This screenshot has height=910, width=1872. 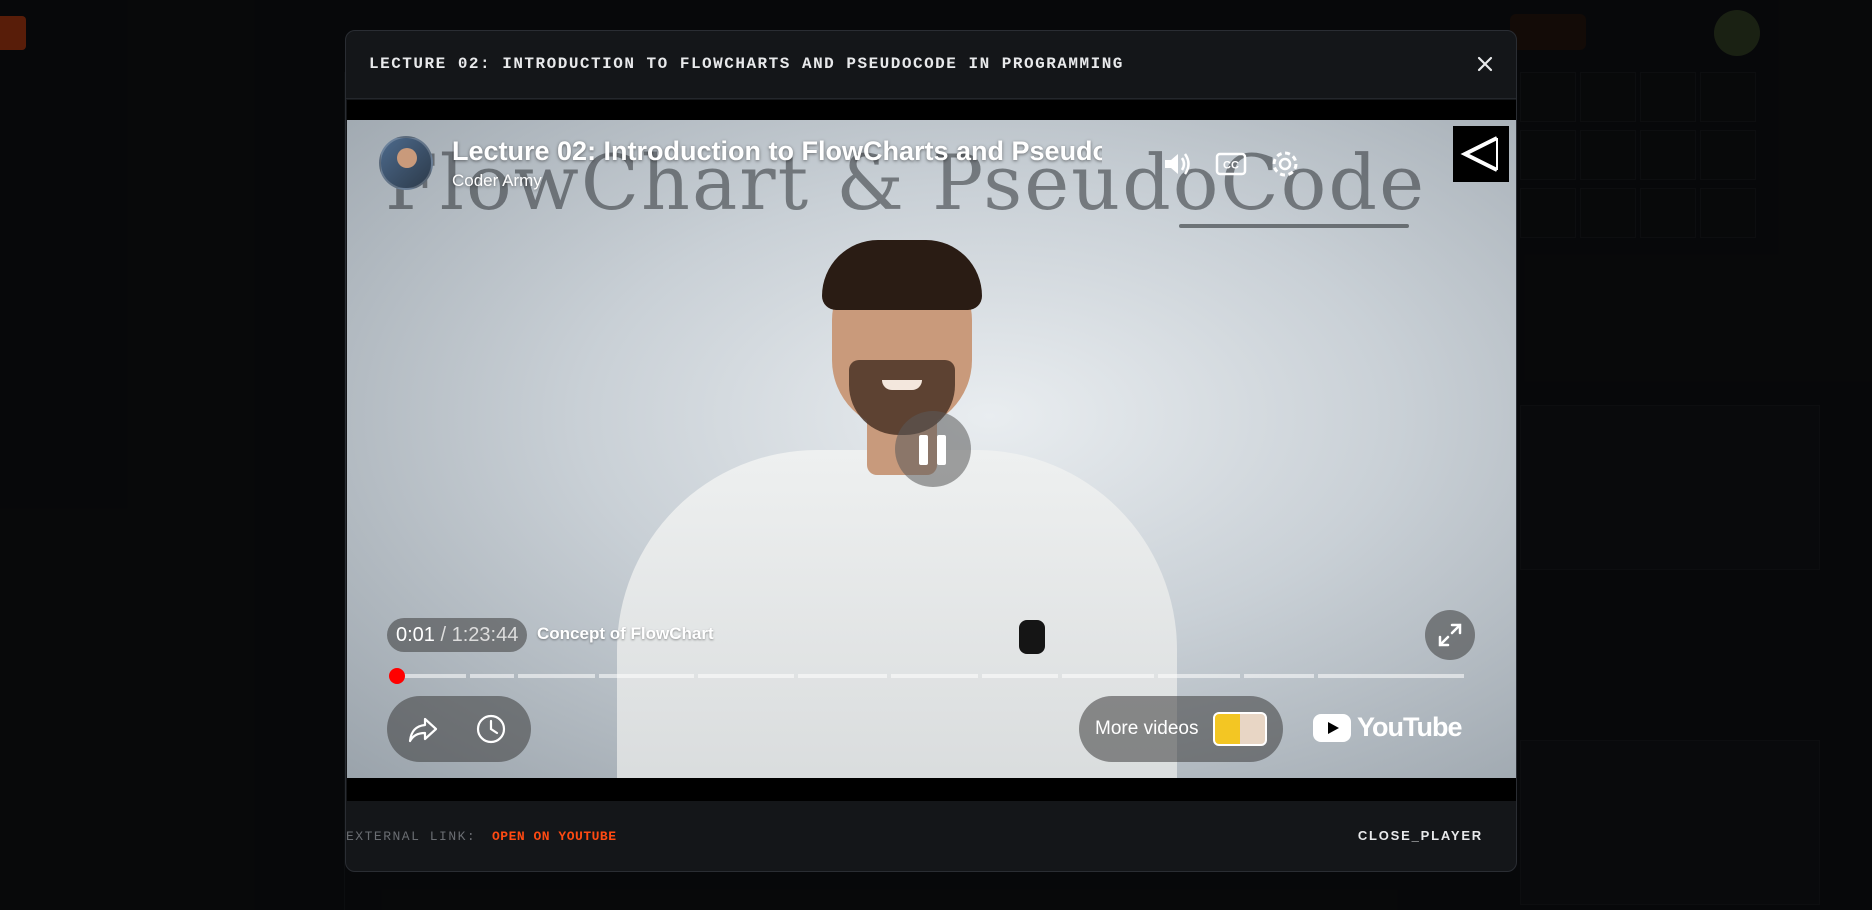 I want to click on more-videos-label: More videos, so click(x=1147, y=728).